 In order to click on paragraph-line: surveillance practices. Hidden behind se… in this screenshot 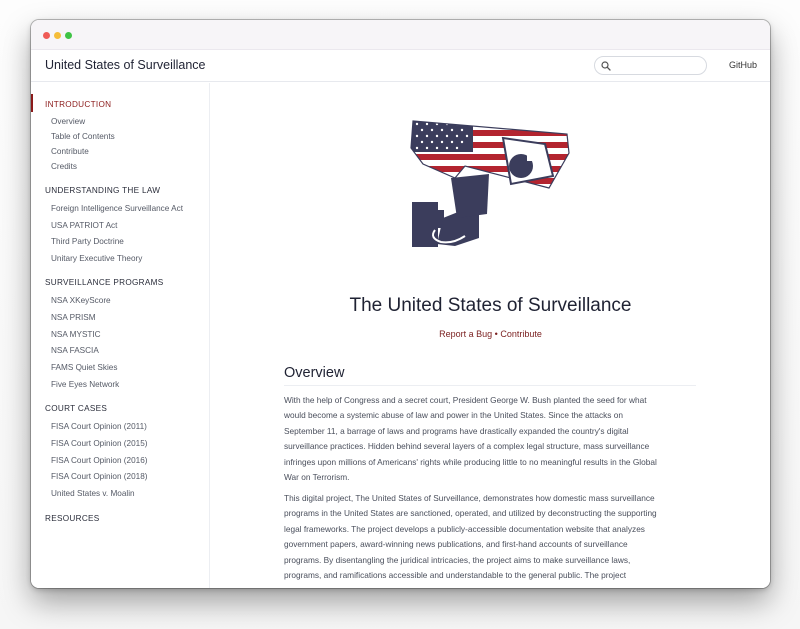, I will do `click(467, 446)`.